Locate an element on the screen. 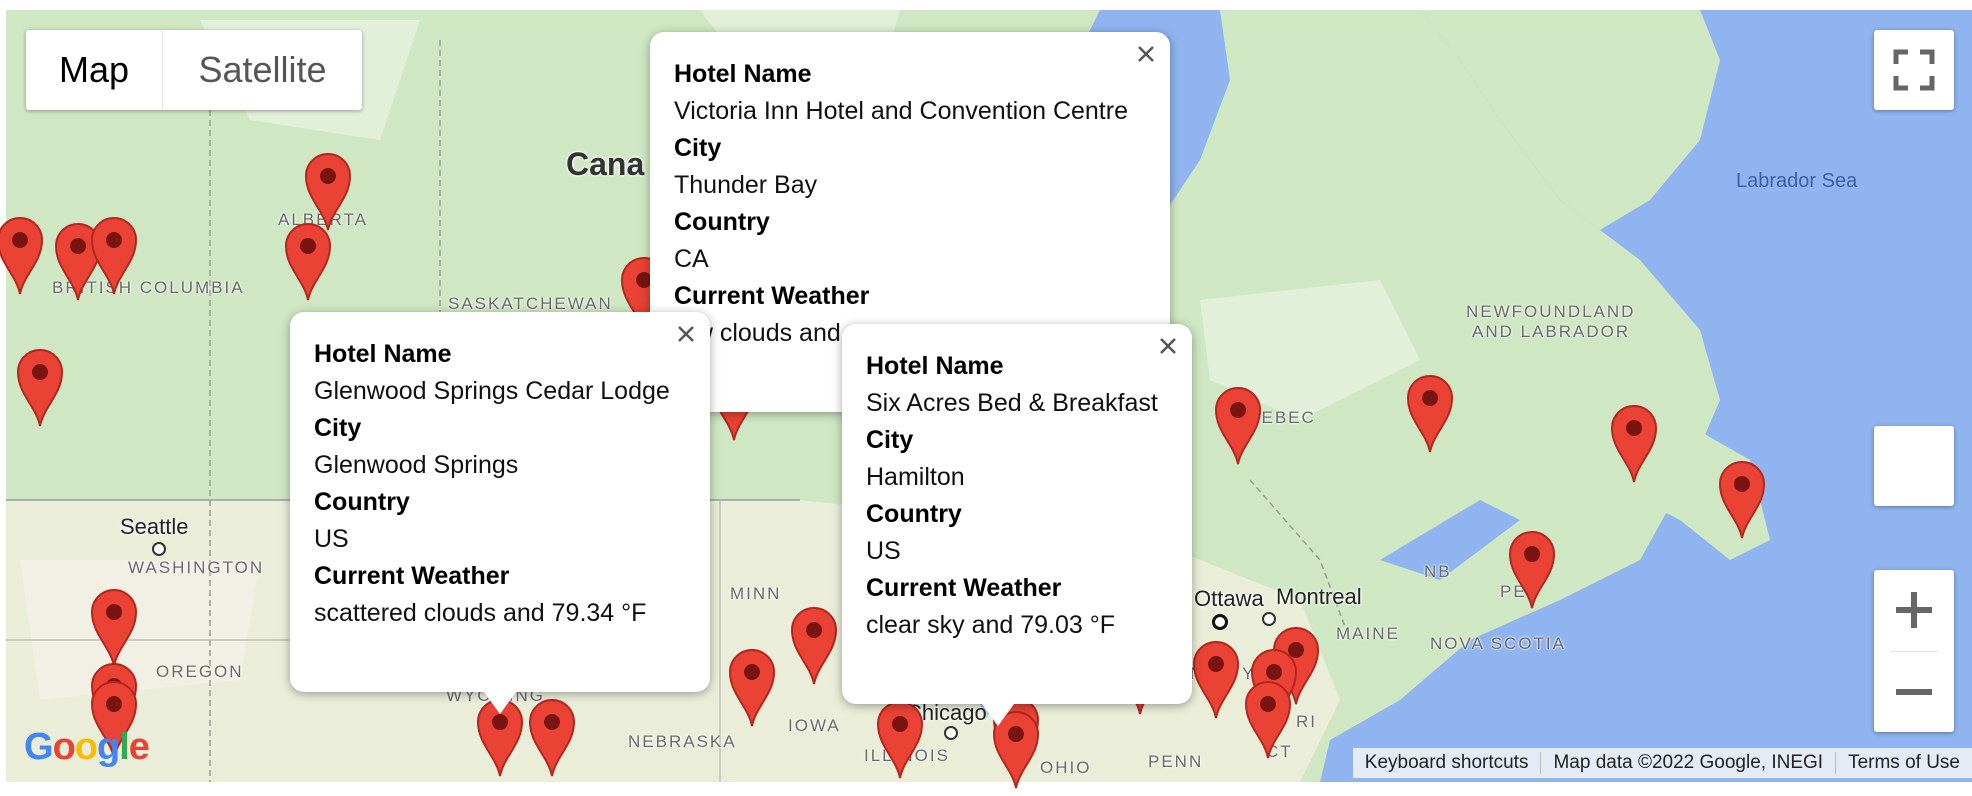 The image size is (1972, 796). map-type-satellite-button: Satellite is located at coordinates (262, 70).